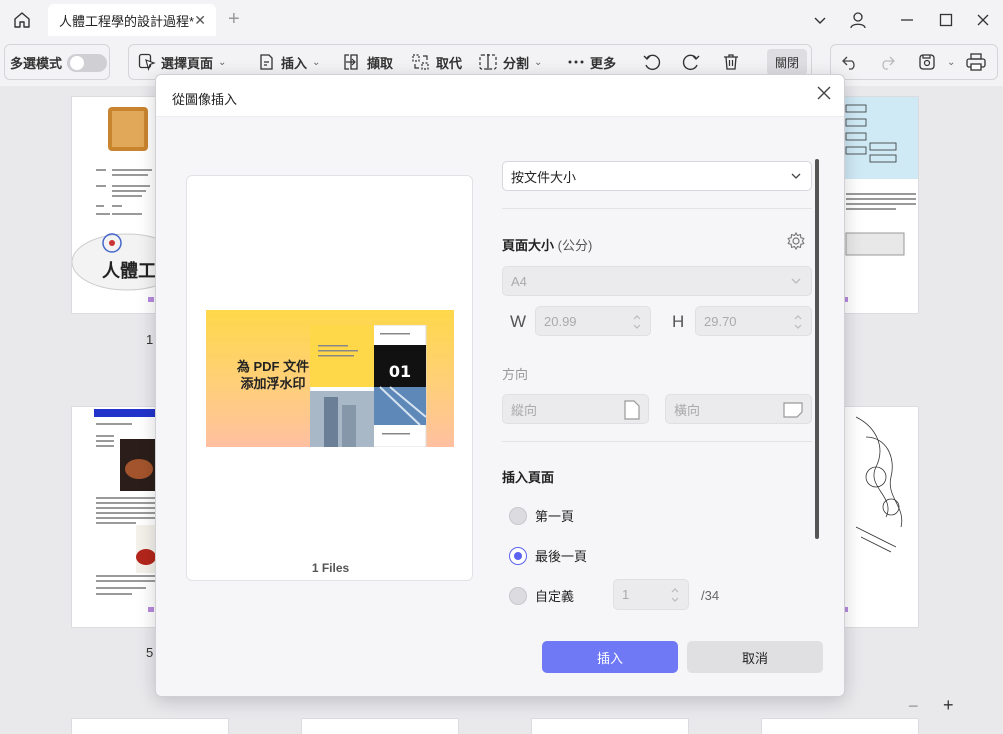 The height and width of the screenshot is (734, 1003). What do you see at coordinates (652, 62) in the screenshot?
I see `rotate-left-icon` at bounding box center [652, 62].